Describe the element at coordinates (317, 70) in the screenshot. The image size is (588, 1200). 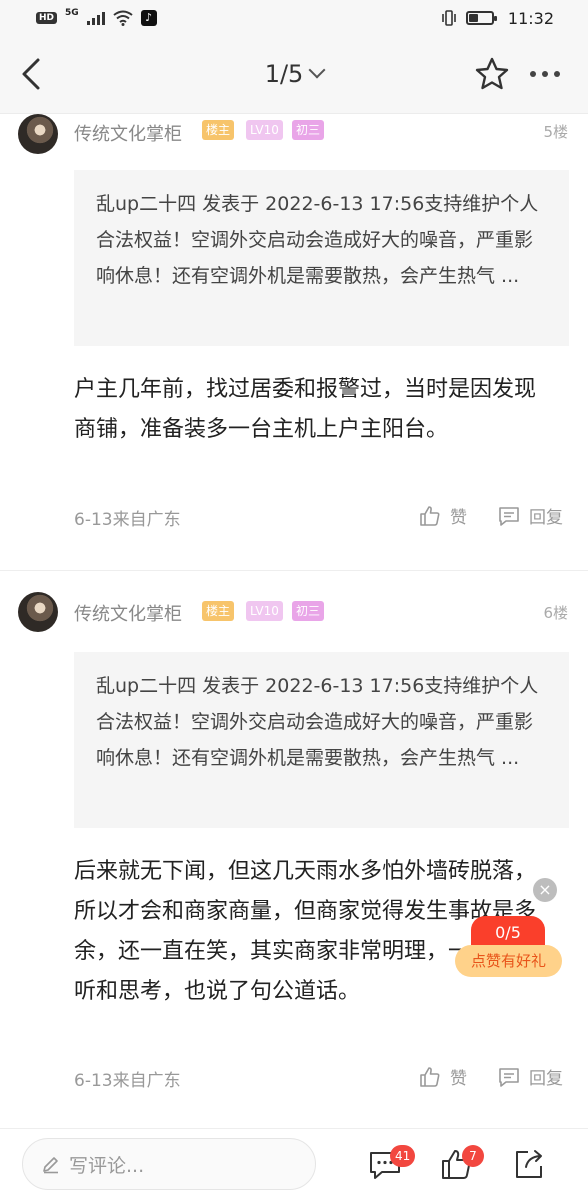
I see `chevron-down-icon` at that location.